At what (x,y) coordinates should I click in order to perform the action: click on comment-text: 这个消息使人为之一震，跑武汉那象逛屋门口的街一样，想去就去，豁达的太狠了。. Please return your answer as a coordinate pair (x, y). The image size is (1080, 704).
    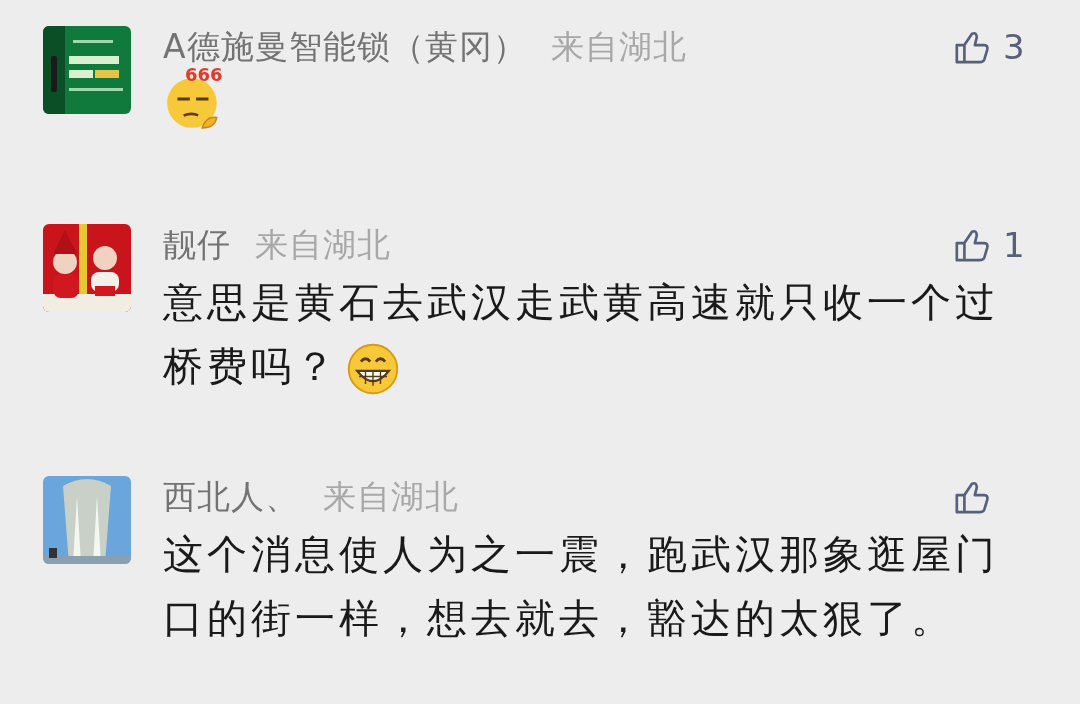
    Looking at the image, I should click on (581, 586).